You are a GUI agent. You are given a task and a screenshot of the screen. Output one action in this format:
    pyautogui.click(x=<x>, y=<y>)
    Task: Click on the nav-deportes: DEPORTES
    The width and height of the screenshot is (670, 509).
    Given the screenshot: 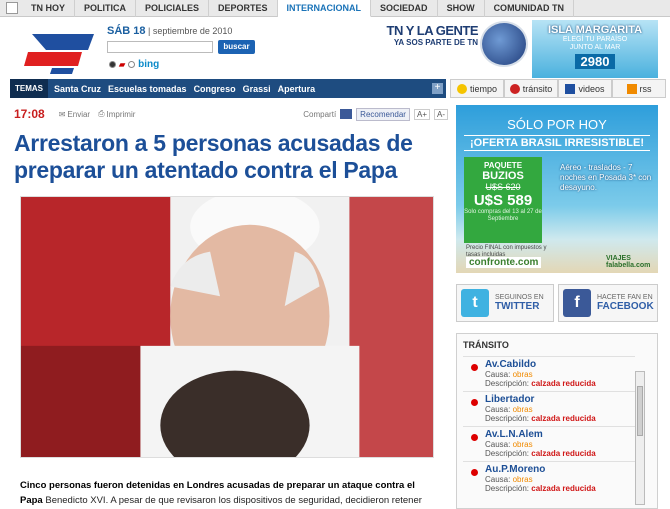 What is the action you would take?
    pyautogui.click(x=243, y=8)
    